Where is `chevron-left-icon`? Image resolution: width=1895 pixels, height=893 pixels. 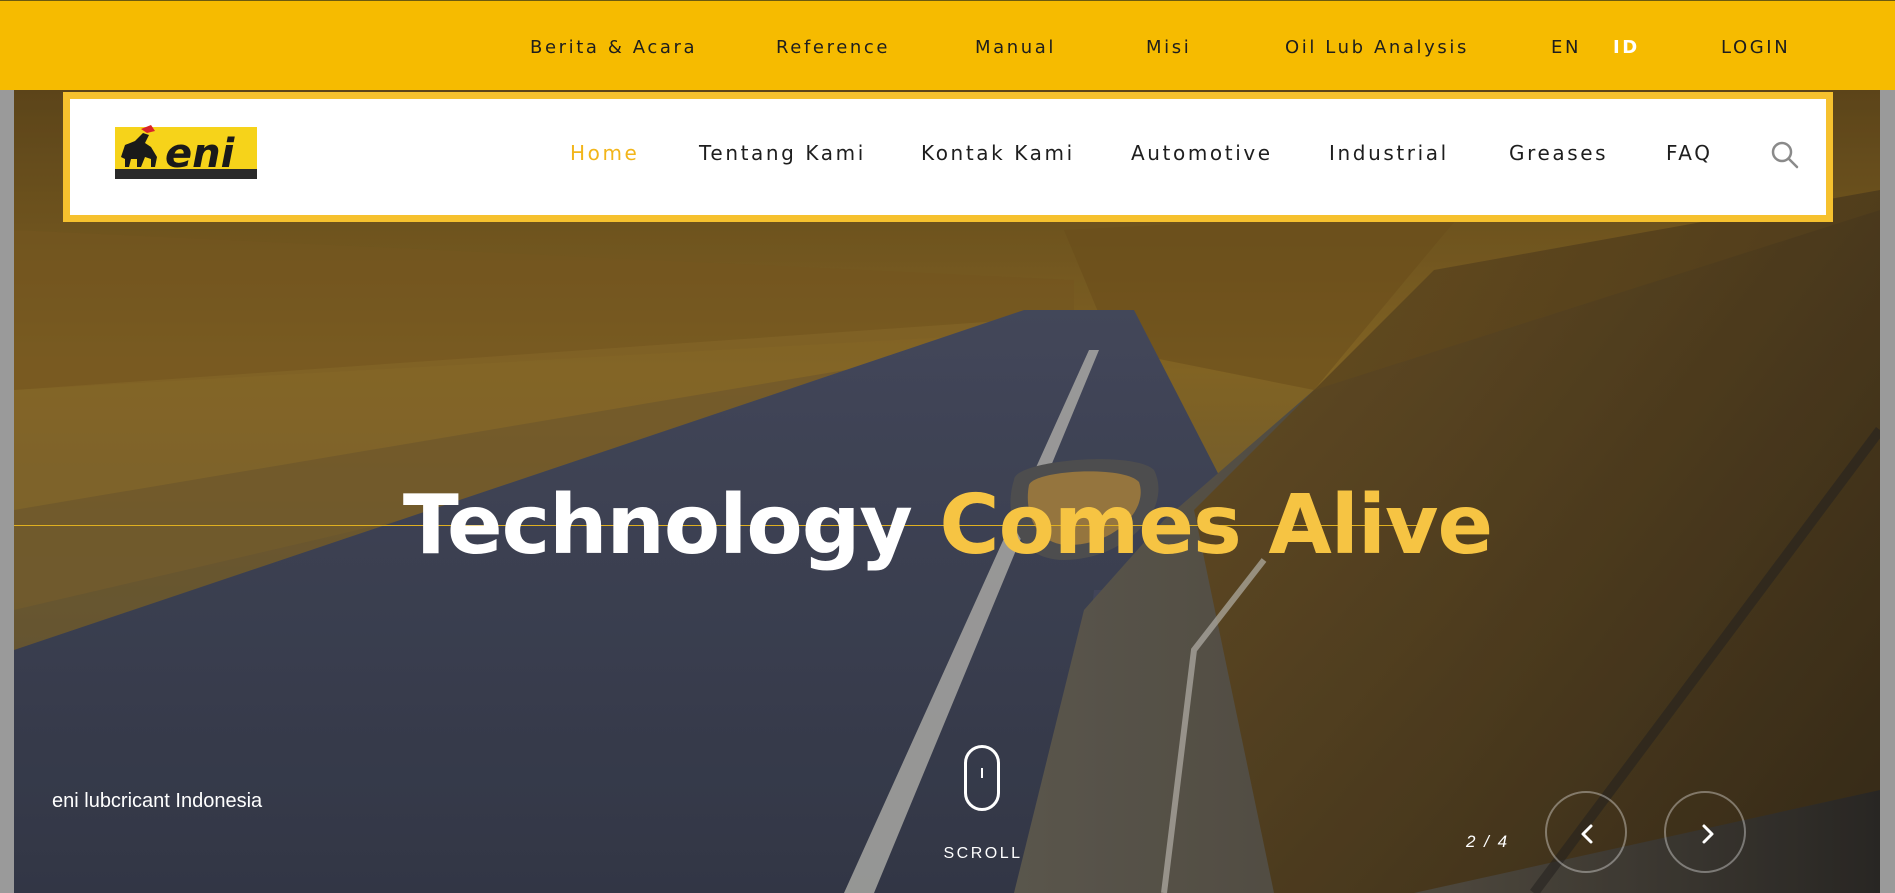 chevron-left-icon is located at coordinates (1587, 834).